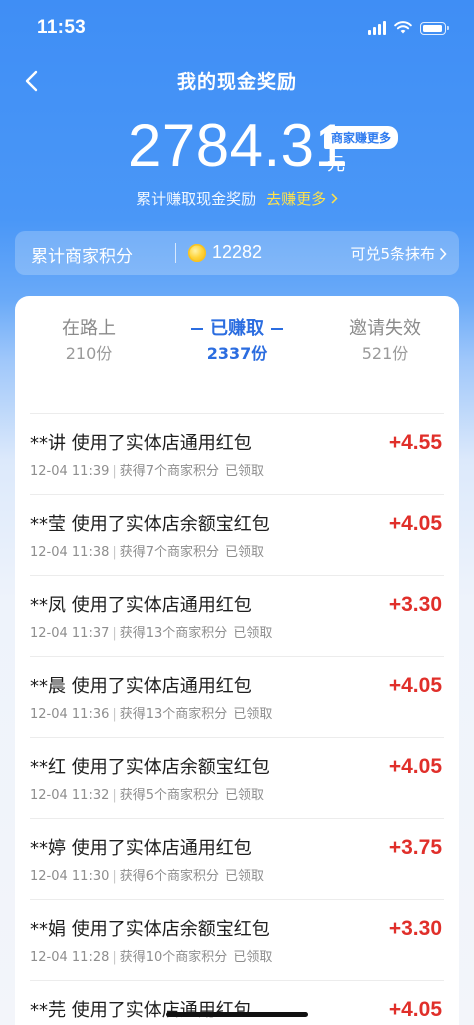  I want to click on record-meta: 12-04 11:38 | 获得7个商家积分 已领取, so click(147, 552).